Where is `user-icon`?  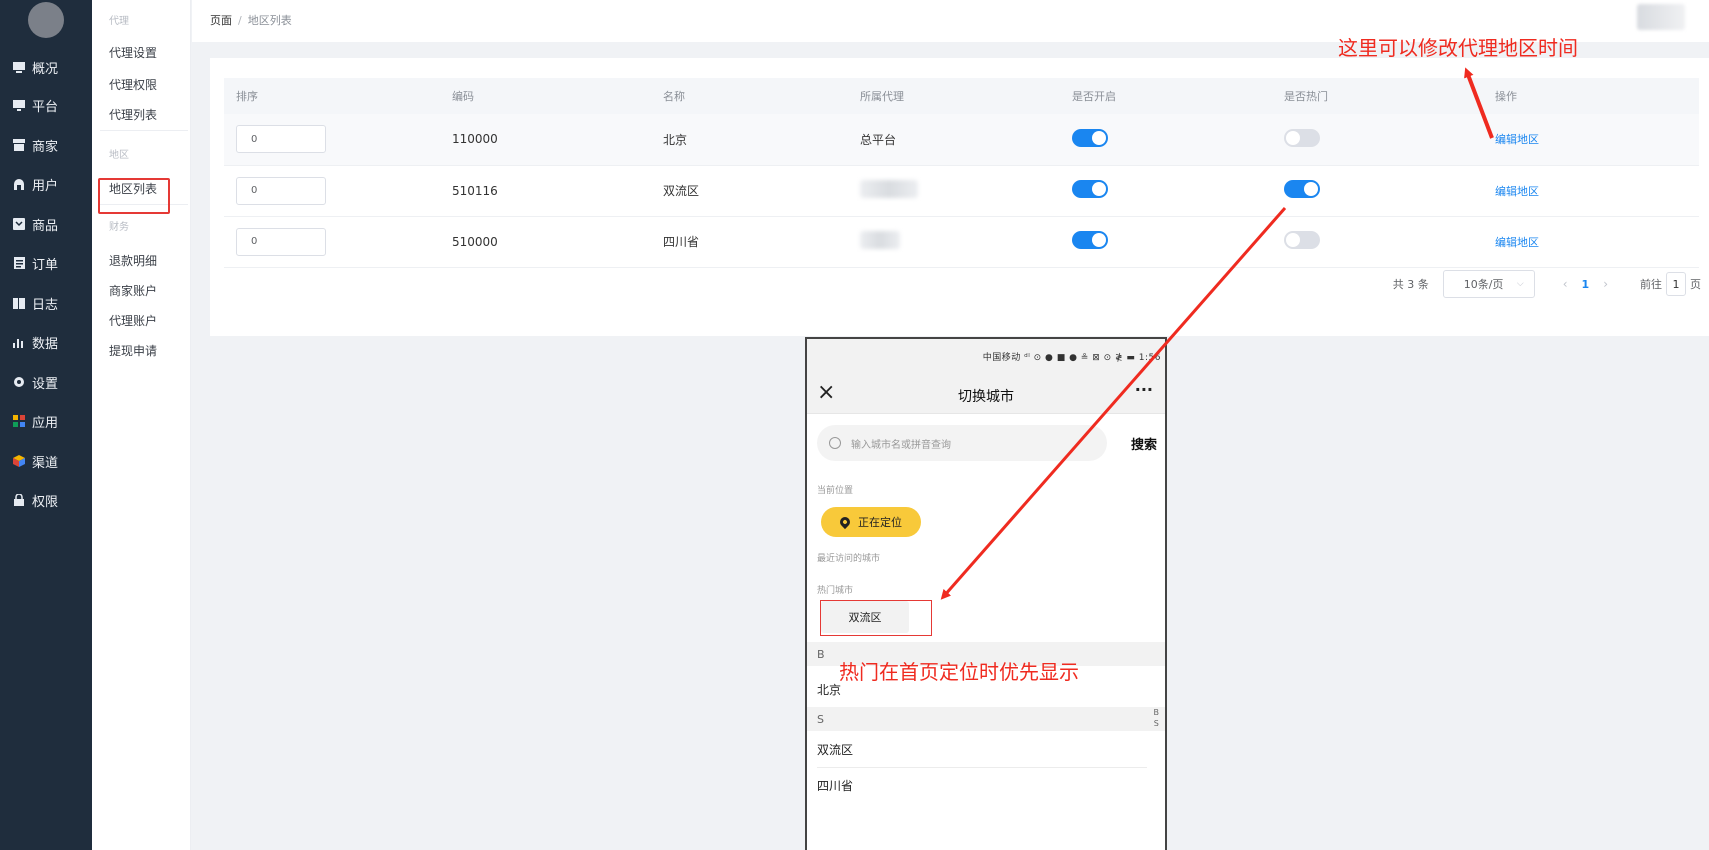
user-icon is located at coordinates (19, 184).